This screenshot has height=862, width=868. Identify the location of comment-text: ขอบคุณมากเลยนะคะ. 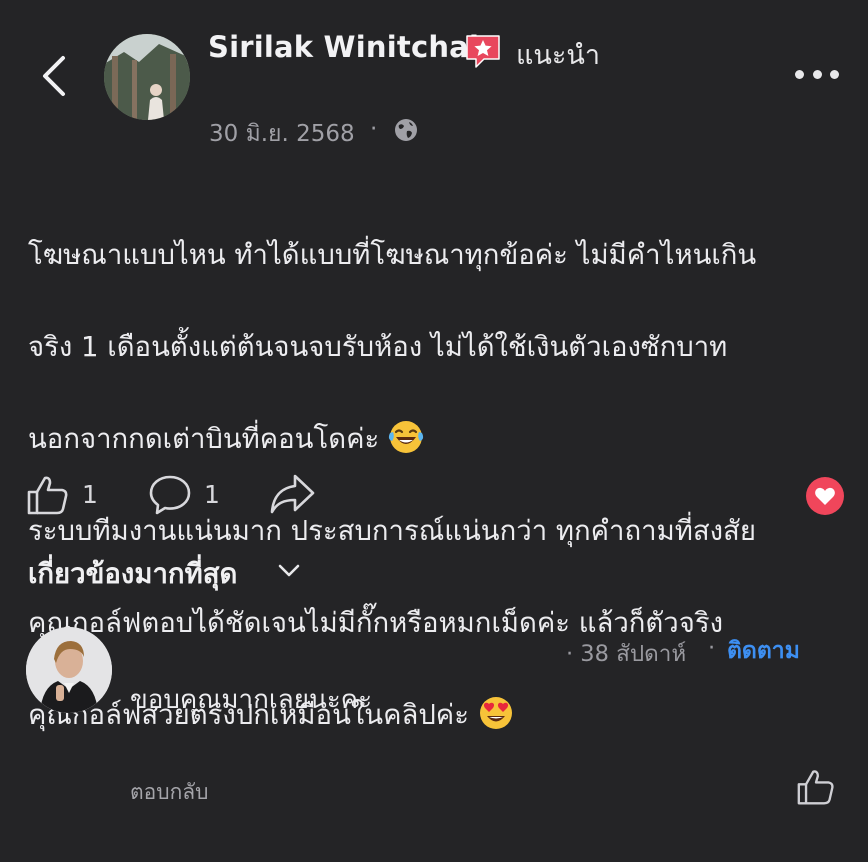
(251, 700).